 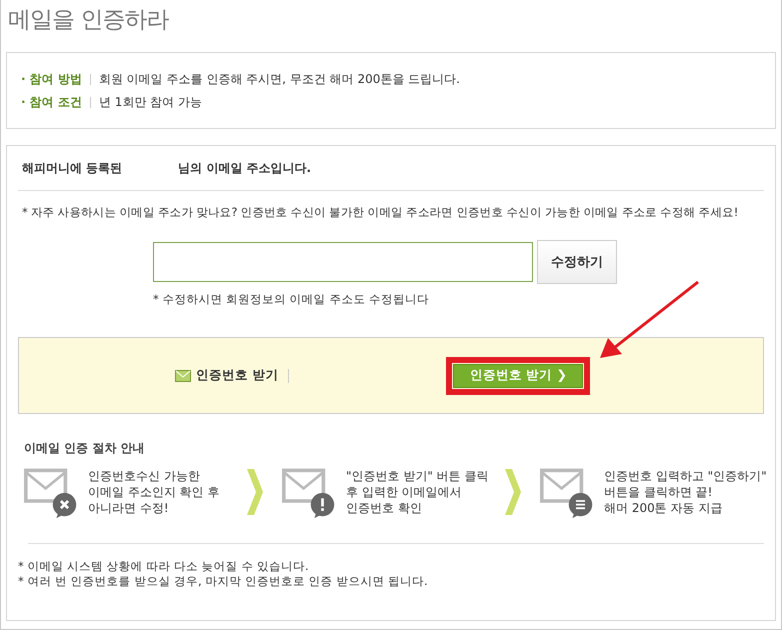 What do you see at coordinates (183, 376) in the screenshot?
I see `envelope-icon` at bounding box center [183, 376].